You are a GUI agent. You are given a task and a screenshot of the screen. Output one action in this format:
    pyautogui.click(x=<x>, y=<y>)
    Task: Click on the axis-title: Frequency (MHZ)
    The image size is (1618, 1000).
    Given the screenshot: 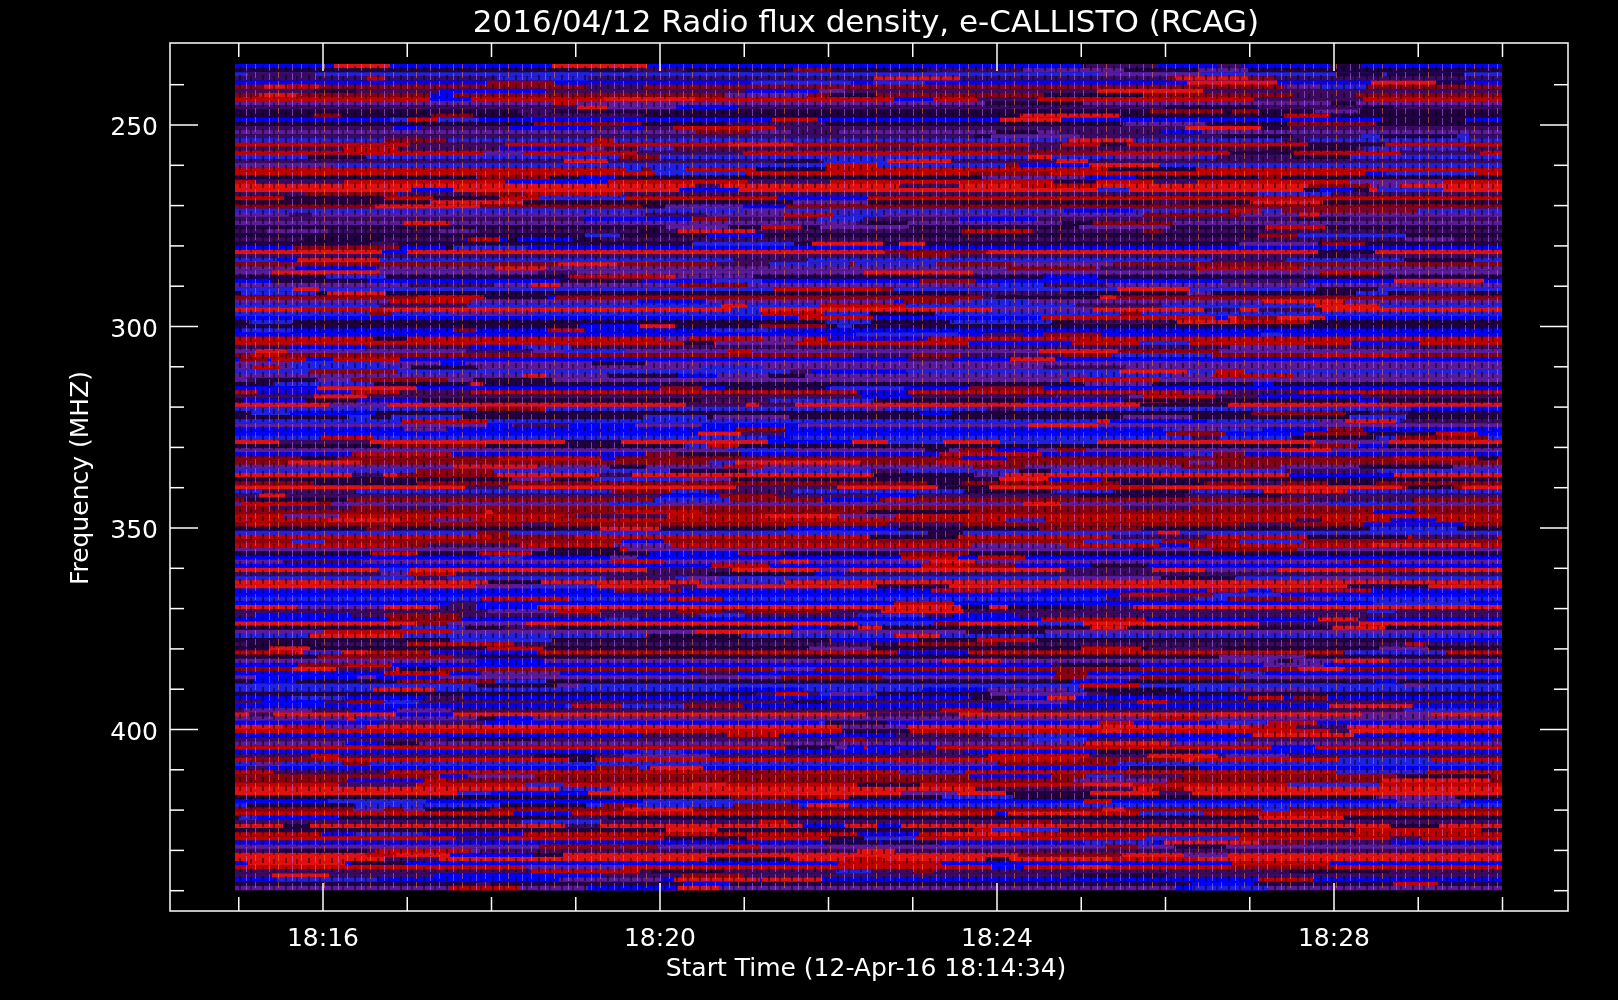 What is the action you would take?
    pyautogui.click(x=79, y=478)
    